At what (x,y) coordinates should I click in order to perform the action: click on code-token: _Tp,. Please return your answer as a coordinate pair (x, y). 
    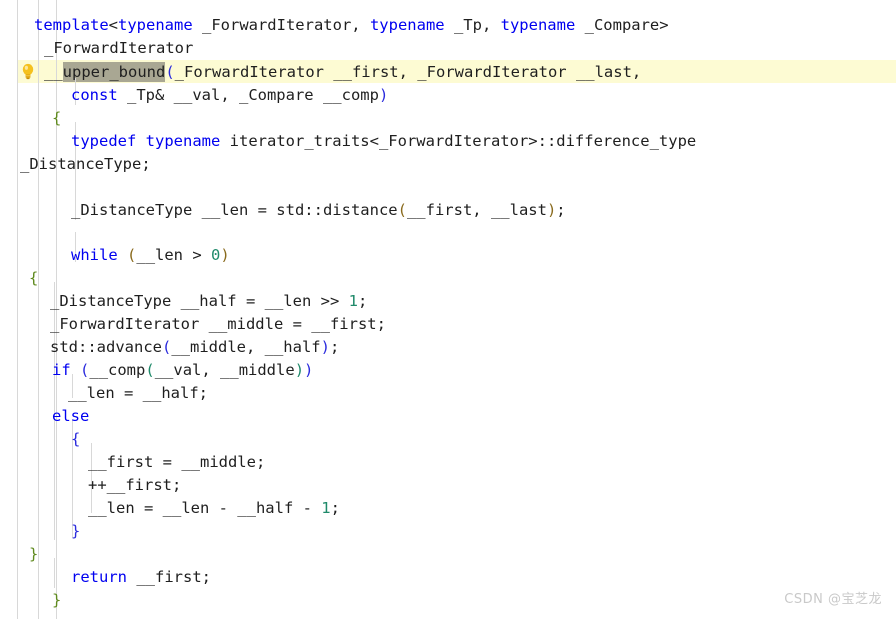
    Looking at the image, I should click on (472, 25).